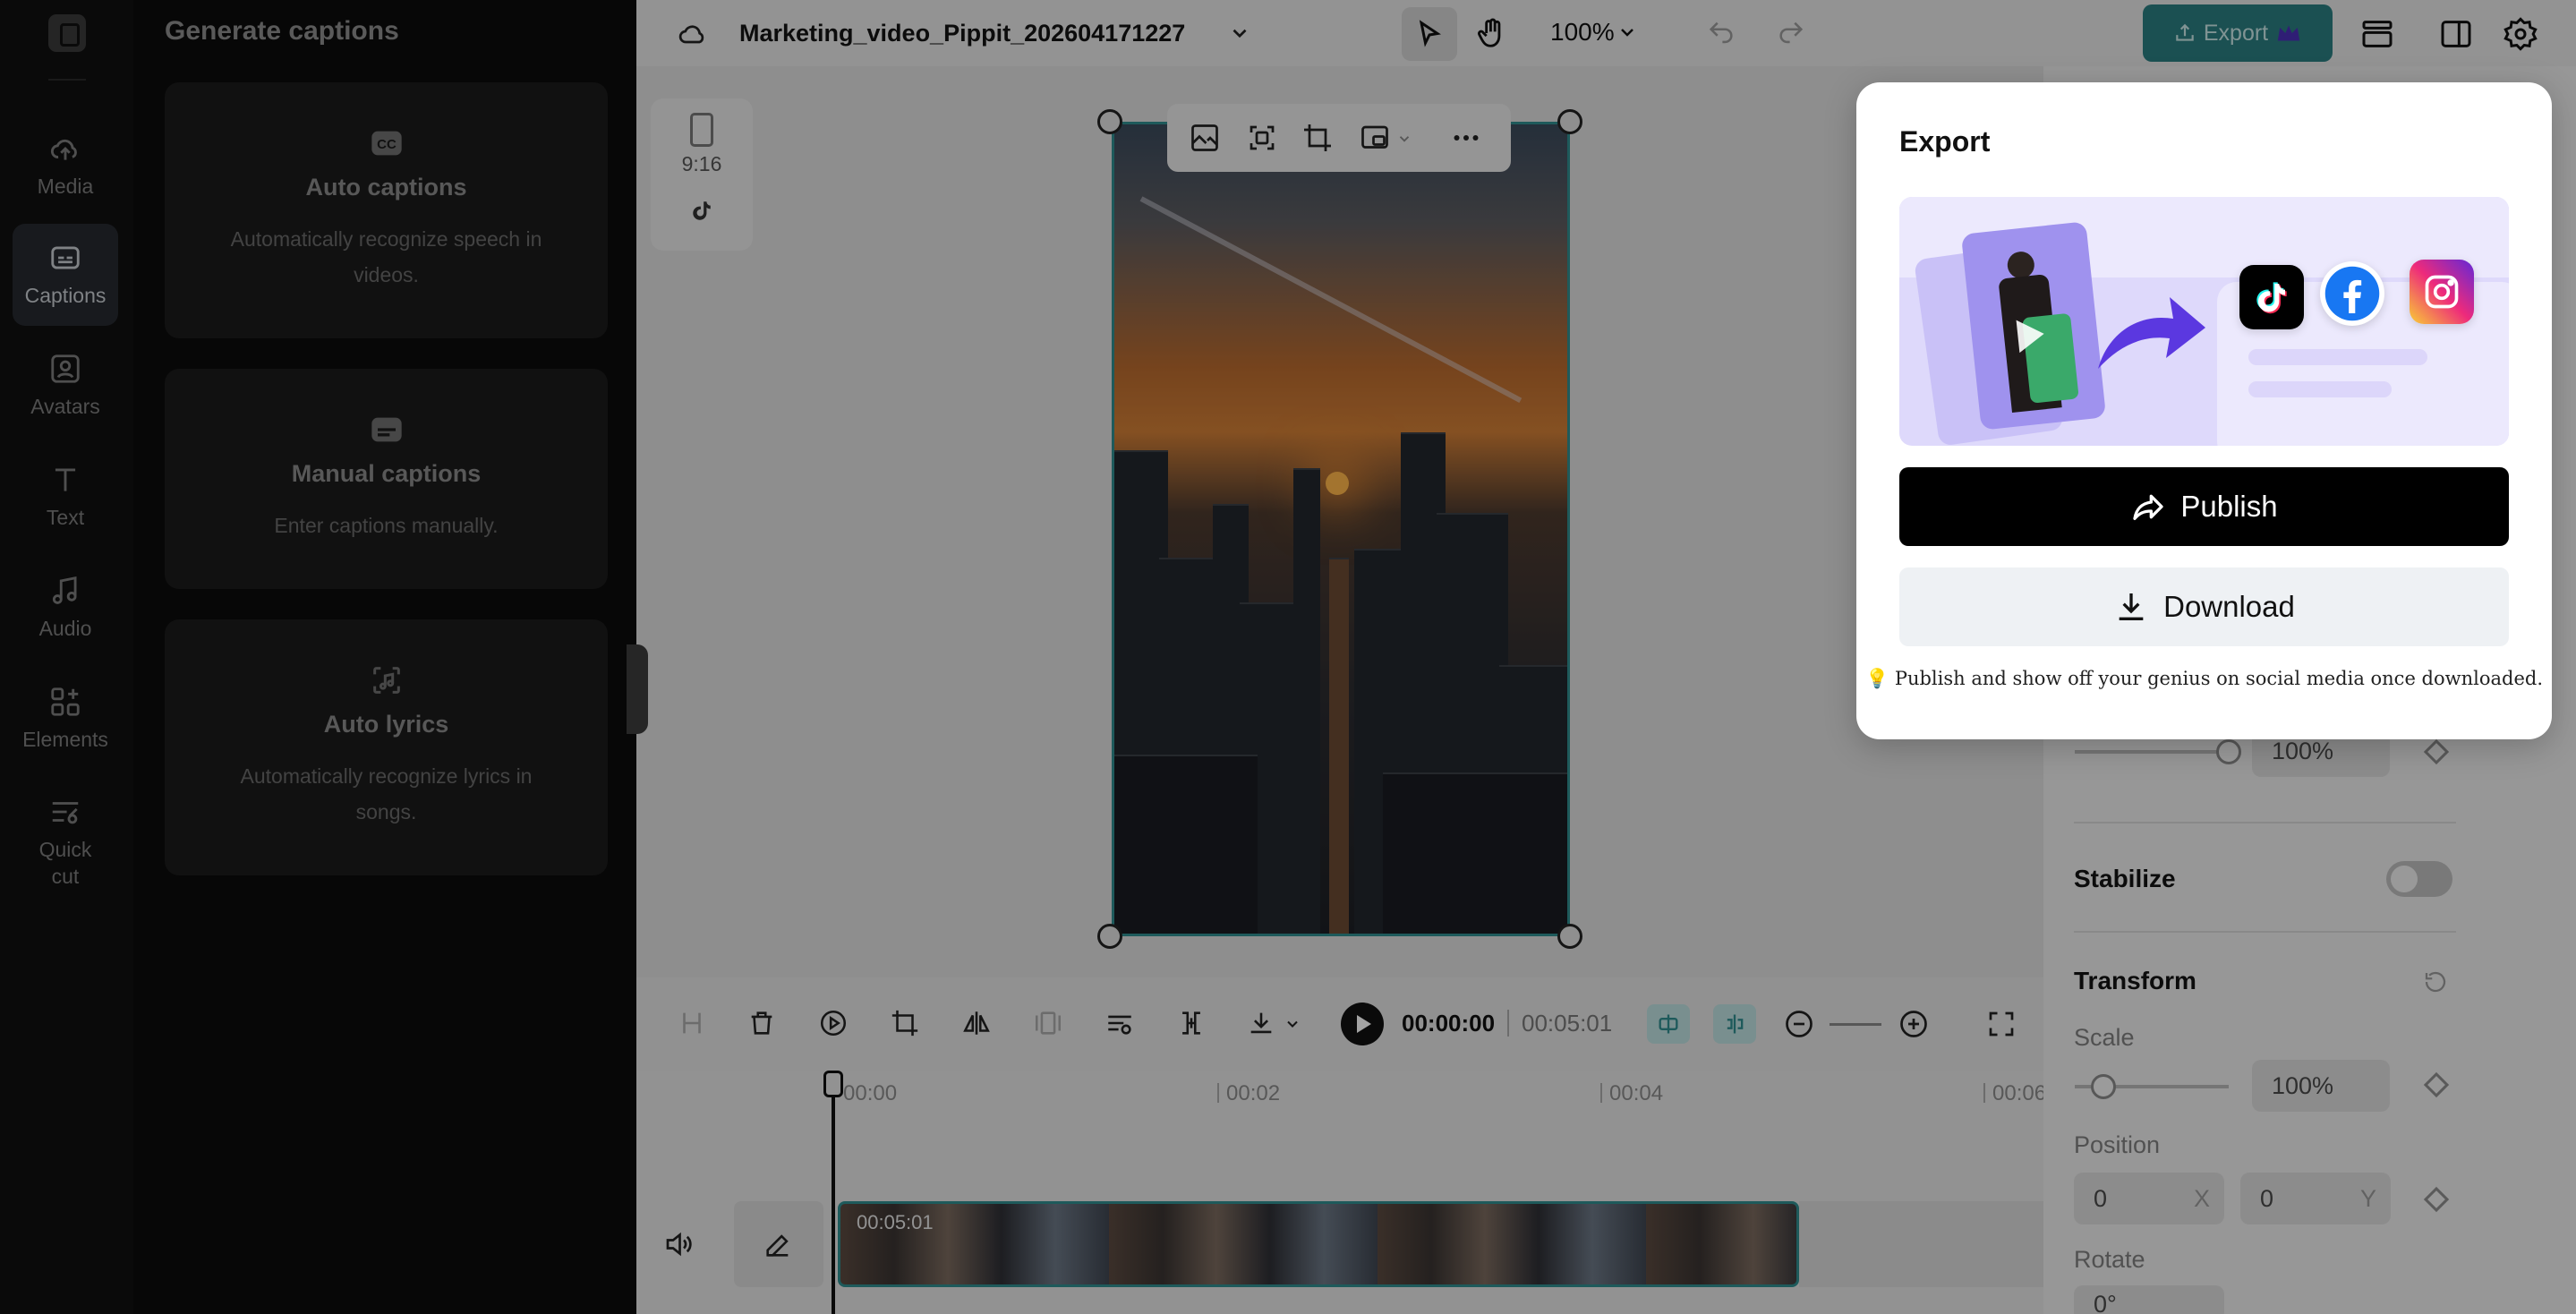 The width and height of the screenshot is (2576, 1314). What do you see at coordinates (2131, 606) in the screenshot?
I see `download-icon` at bounding box center [2131, 606].